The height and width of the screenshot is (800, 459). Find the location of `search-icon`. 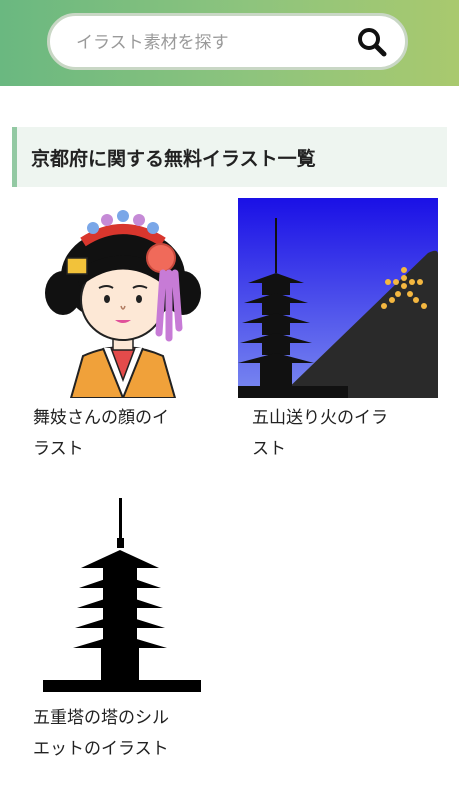

search-icon is located at coordinates (372, 42).